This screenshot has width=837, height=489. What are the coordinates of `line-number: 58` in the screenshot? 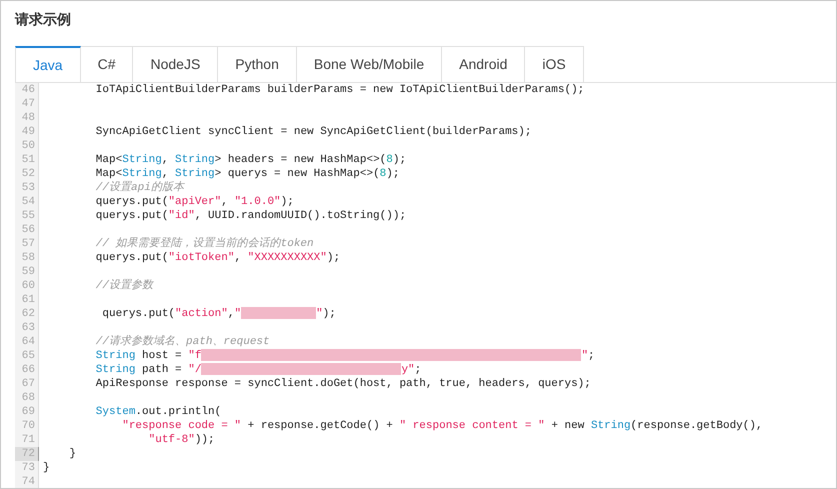 It's located at (26, 258).